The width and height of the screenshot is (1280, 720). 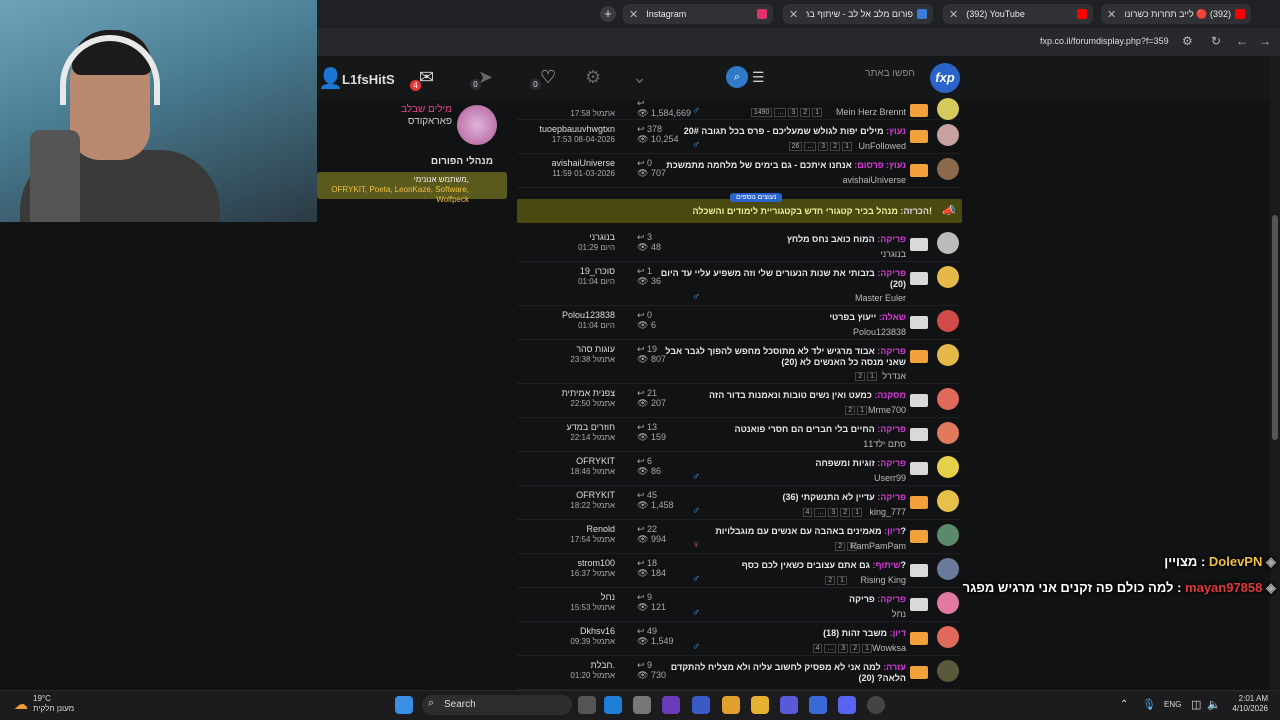 I want to click on thread-author: בנוגרני, so click(x=893, y=254).